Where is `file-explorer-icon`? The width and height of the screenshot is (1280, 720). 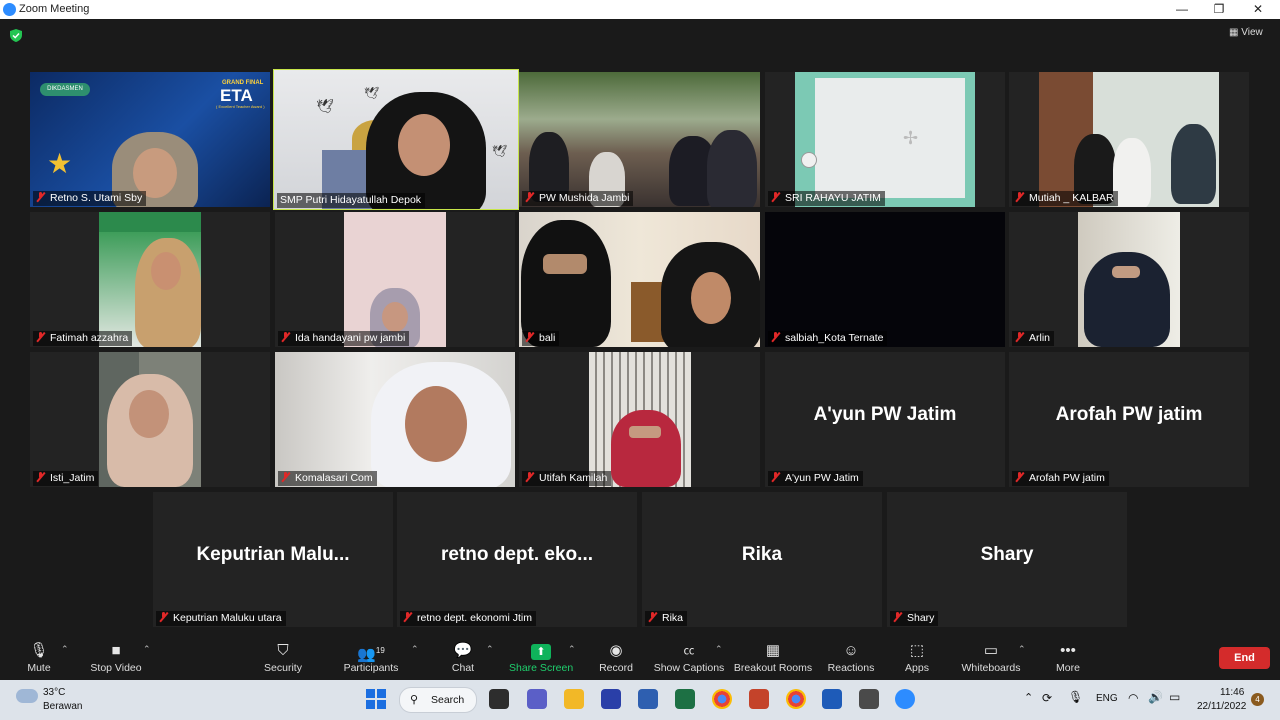
file-explorer-icon is located at coordinates (574, 699).